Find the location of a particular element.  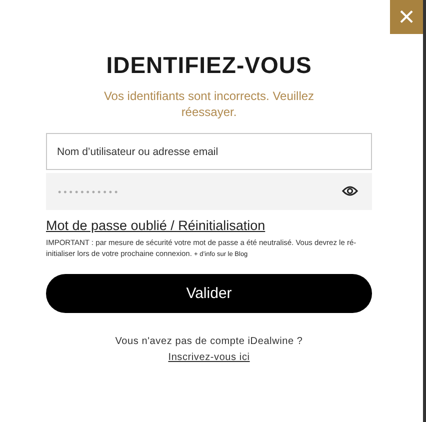

username-field: Nom d’utilisateur ou adresse email is located at coordinates (209, 151).